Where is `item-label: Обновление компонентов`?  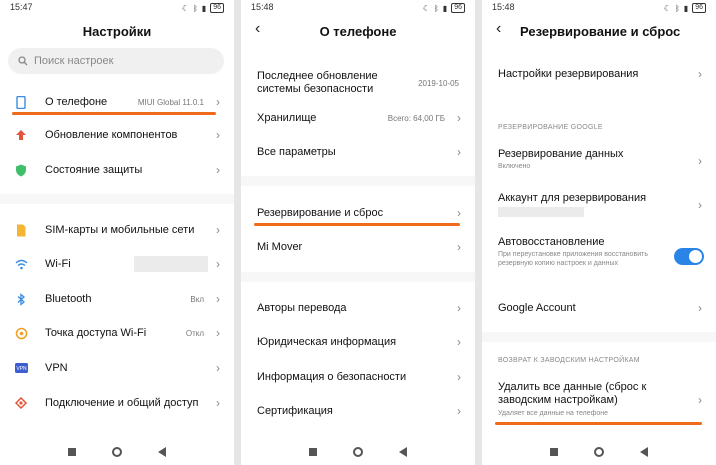 item-label: Обновление компонентов is located at coordinates (111, 135).